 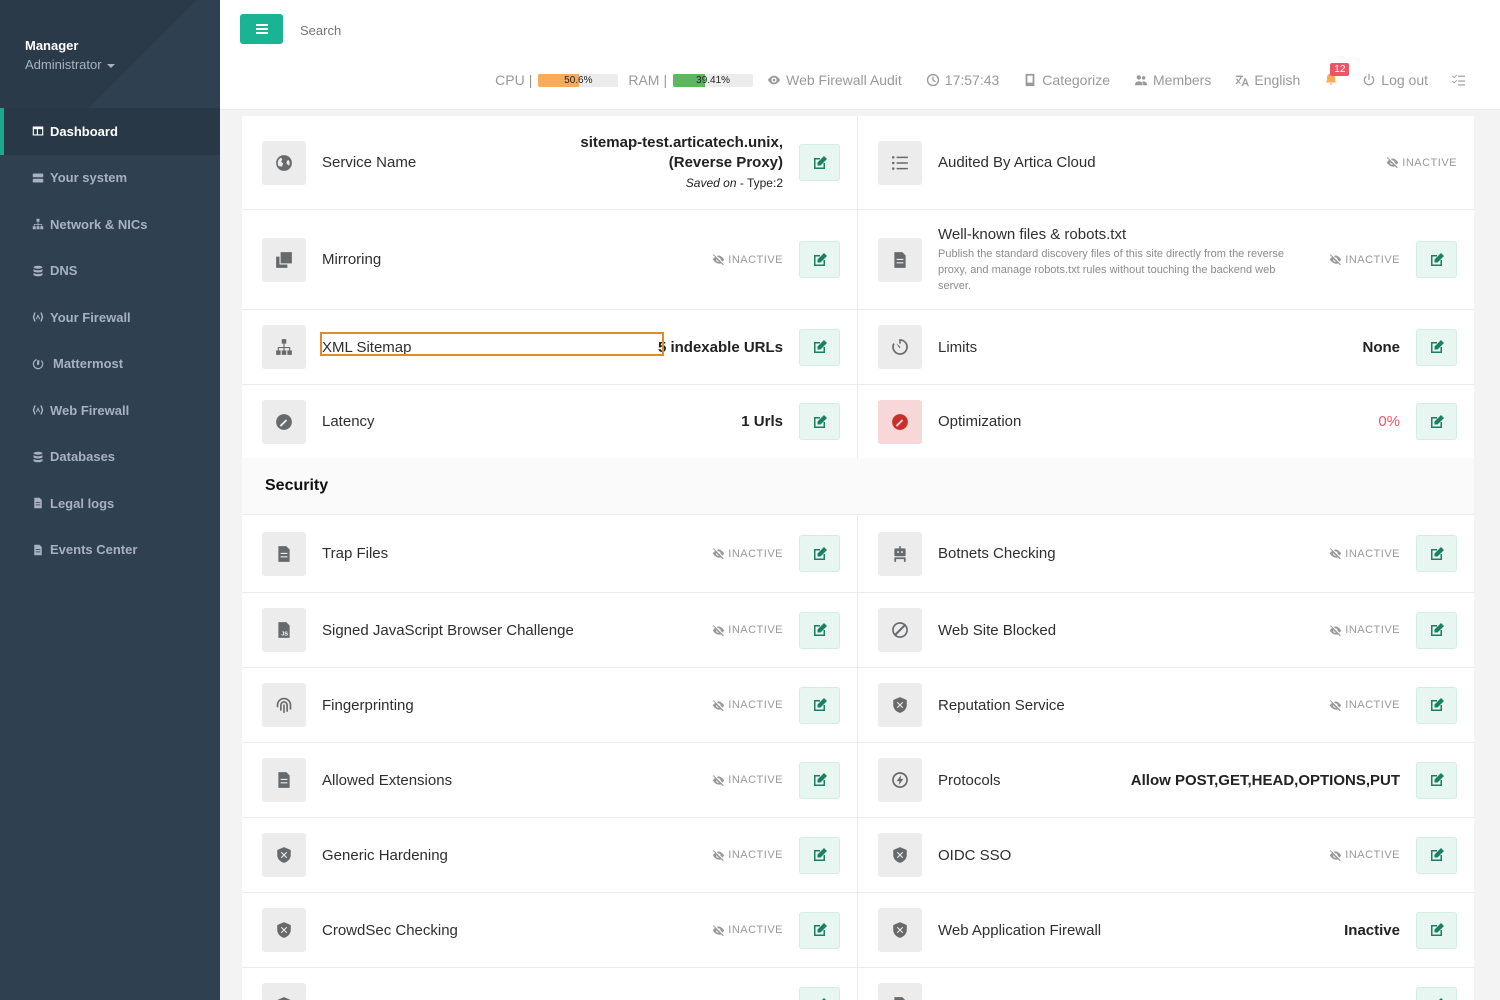 I want to click on bolt-icon, so click(x=900, y=780).